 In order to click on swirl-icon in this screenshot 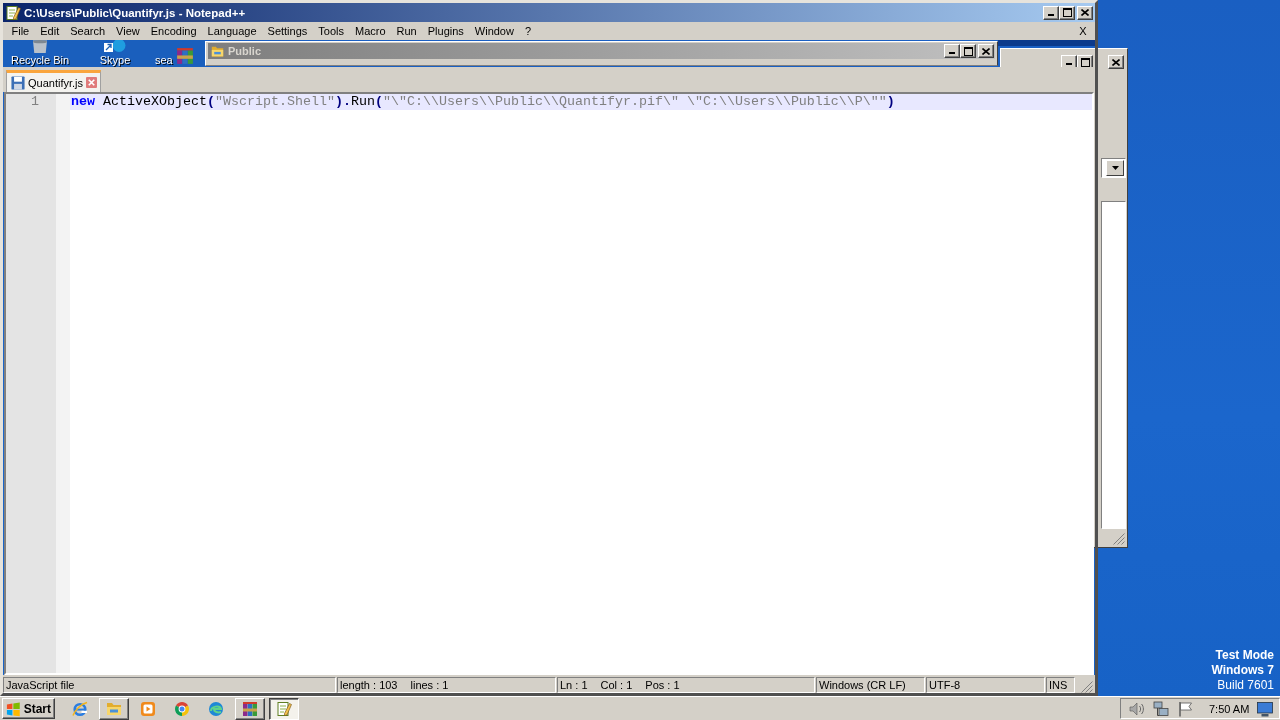, I will do `click(216, 708)`.